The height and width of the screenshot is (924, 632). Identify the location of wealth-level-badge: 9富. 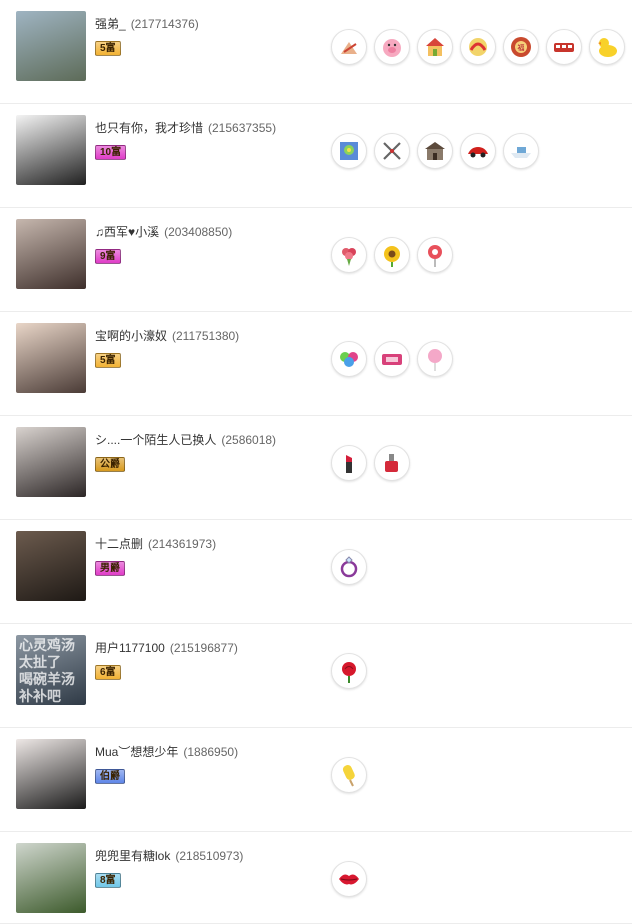
(108, 256).